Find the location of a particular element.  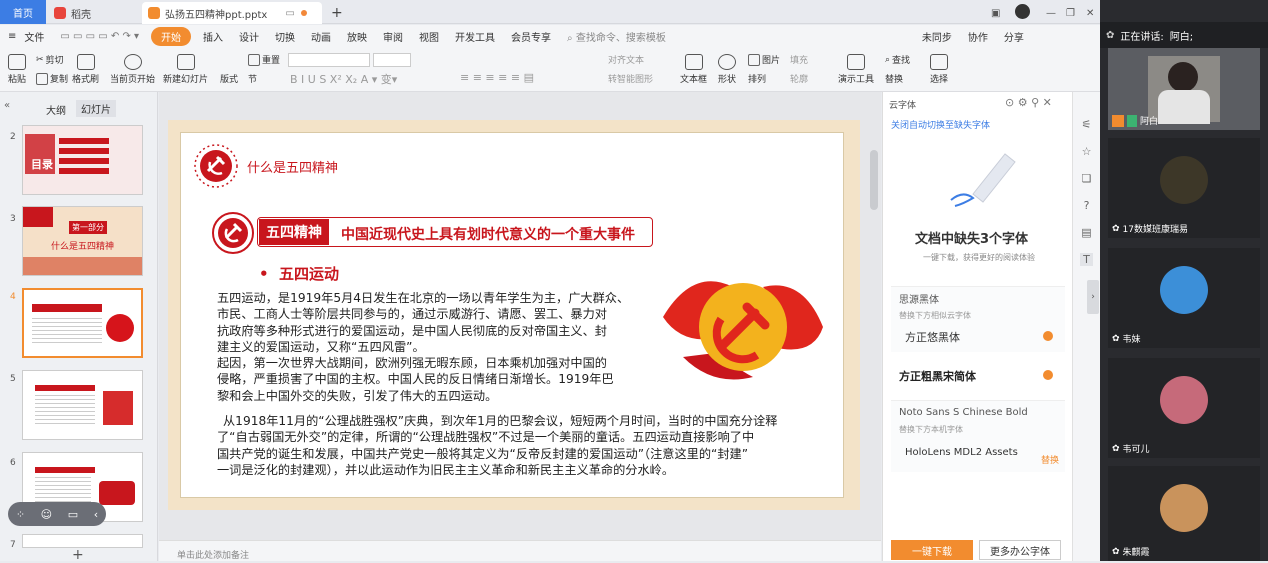

participant-video-1: 阿白 is located at coordinates (1184, 89).